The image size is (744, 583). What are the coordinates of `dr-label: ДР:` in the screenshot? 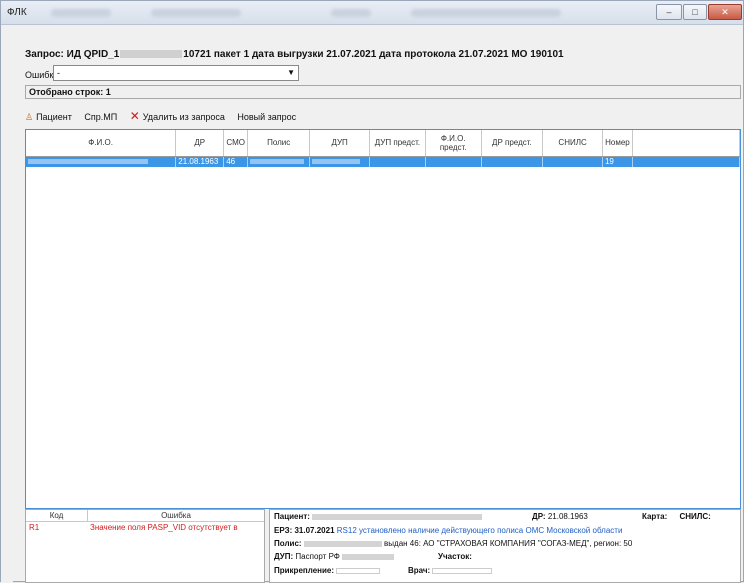 It's located at (539, 516).